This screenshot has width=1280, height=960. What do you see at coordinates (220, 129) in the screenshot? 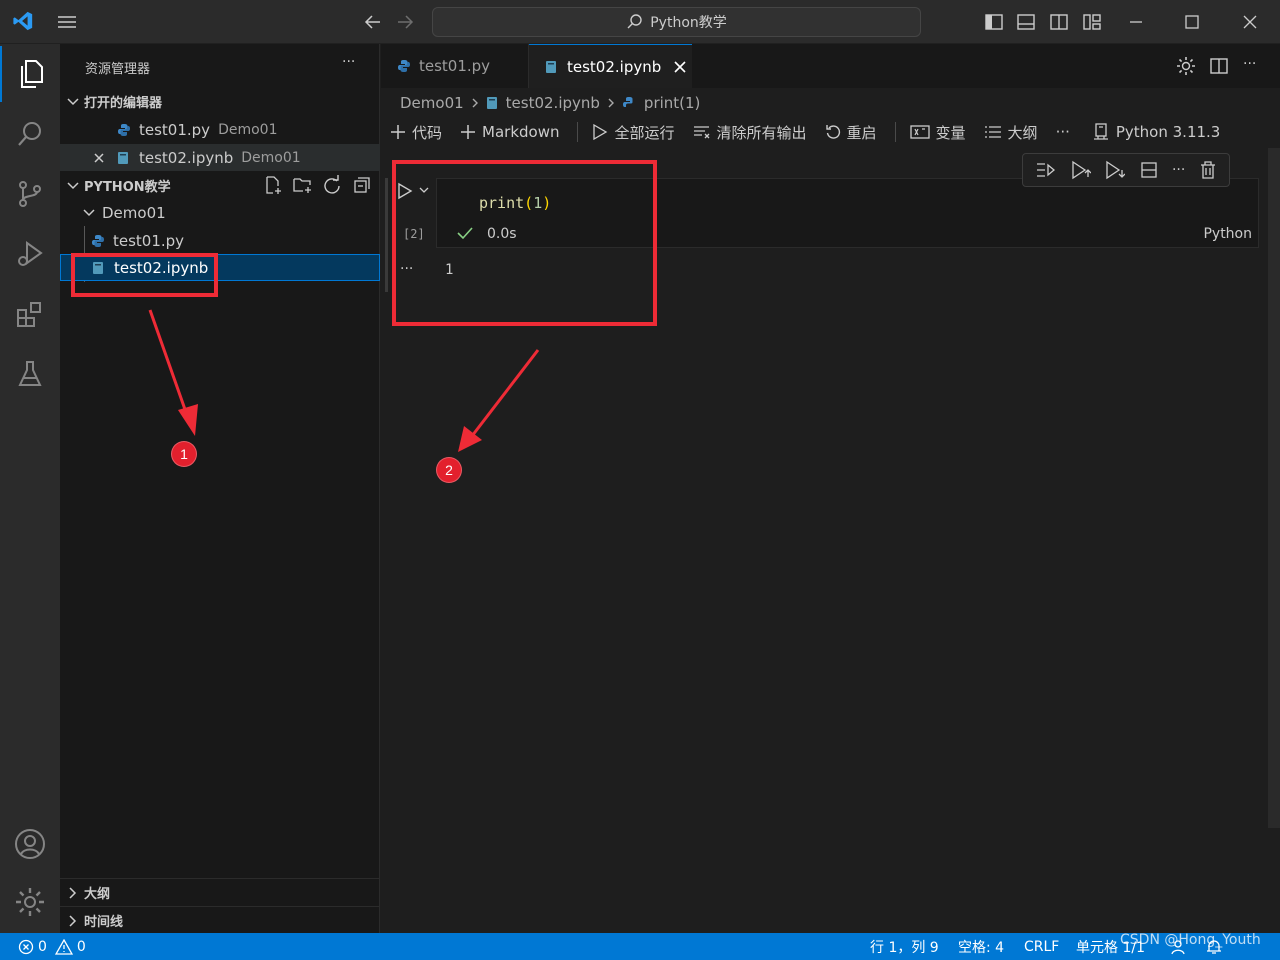
I see `open-editor-item: test01.py Demo01` at bounding box center [220, 129].